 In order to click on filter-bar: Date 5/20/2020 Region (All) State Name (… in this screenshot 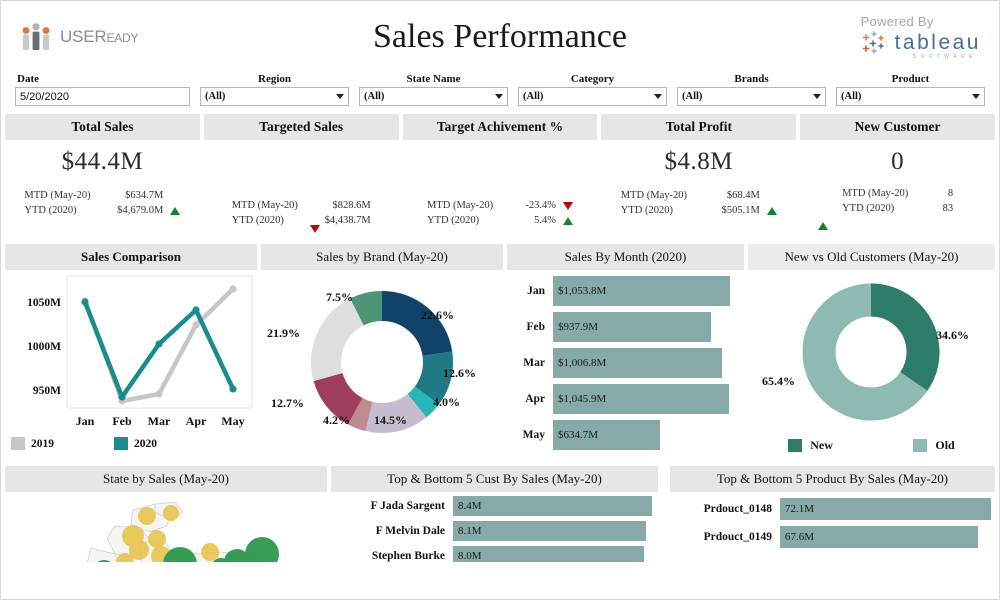, I will do `click(500, 92)`.